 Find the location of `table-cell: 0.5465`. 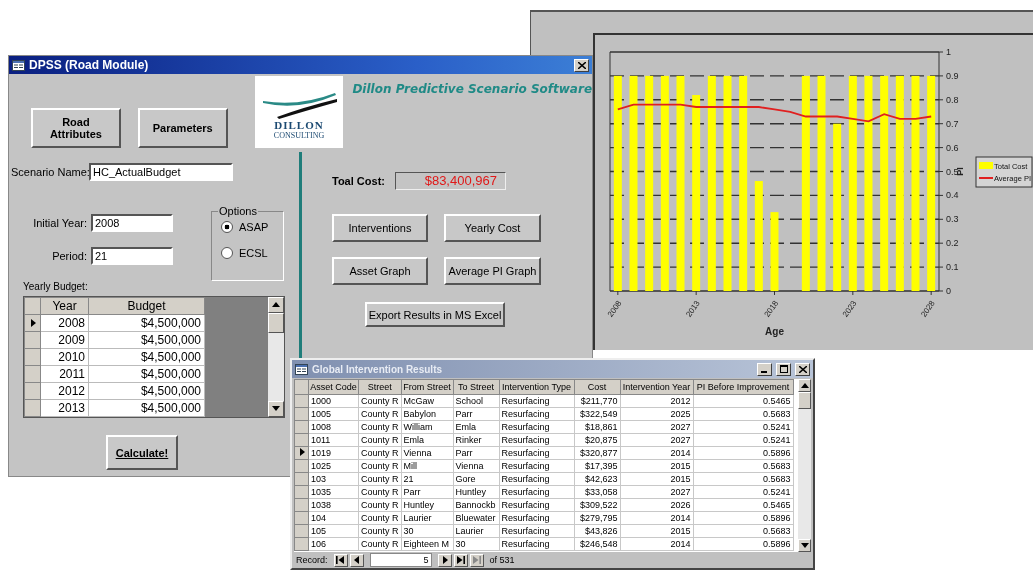

table-cell: 0.5465 is located at coordinates (743, 505).